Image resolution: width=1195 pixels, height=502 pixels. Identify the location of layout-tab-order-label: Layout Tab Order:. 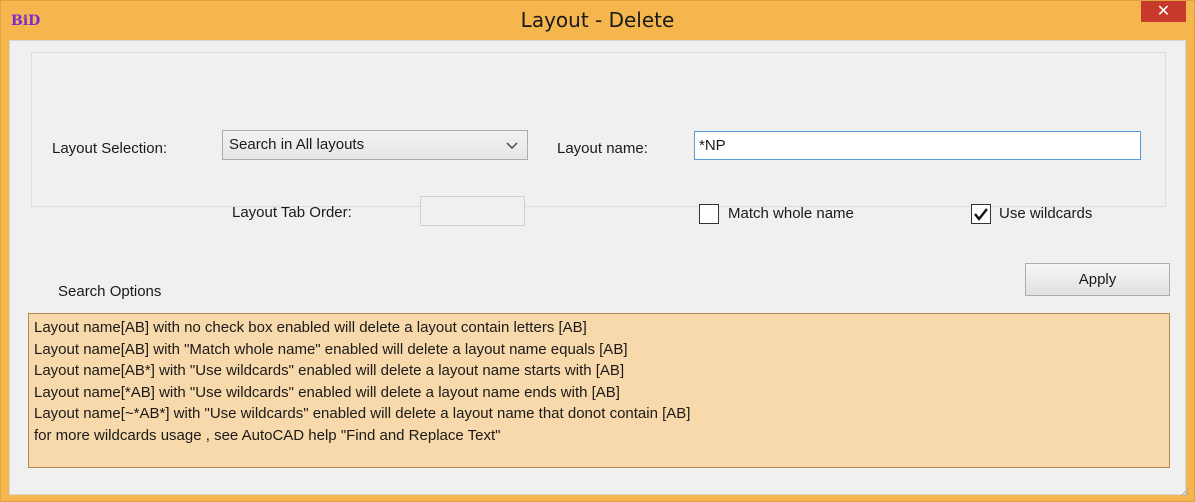
(292, 212).